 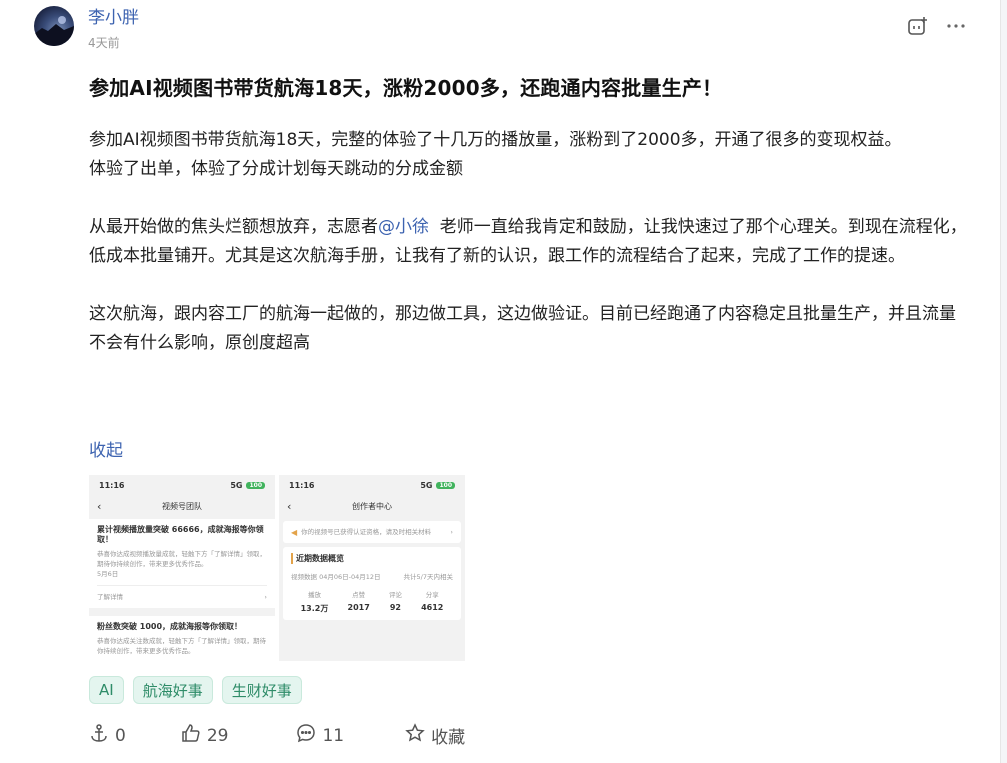 I want to click on post-time: 4天前, so click(x=104, y=43).